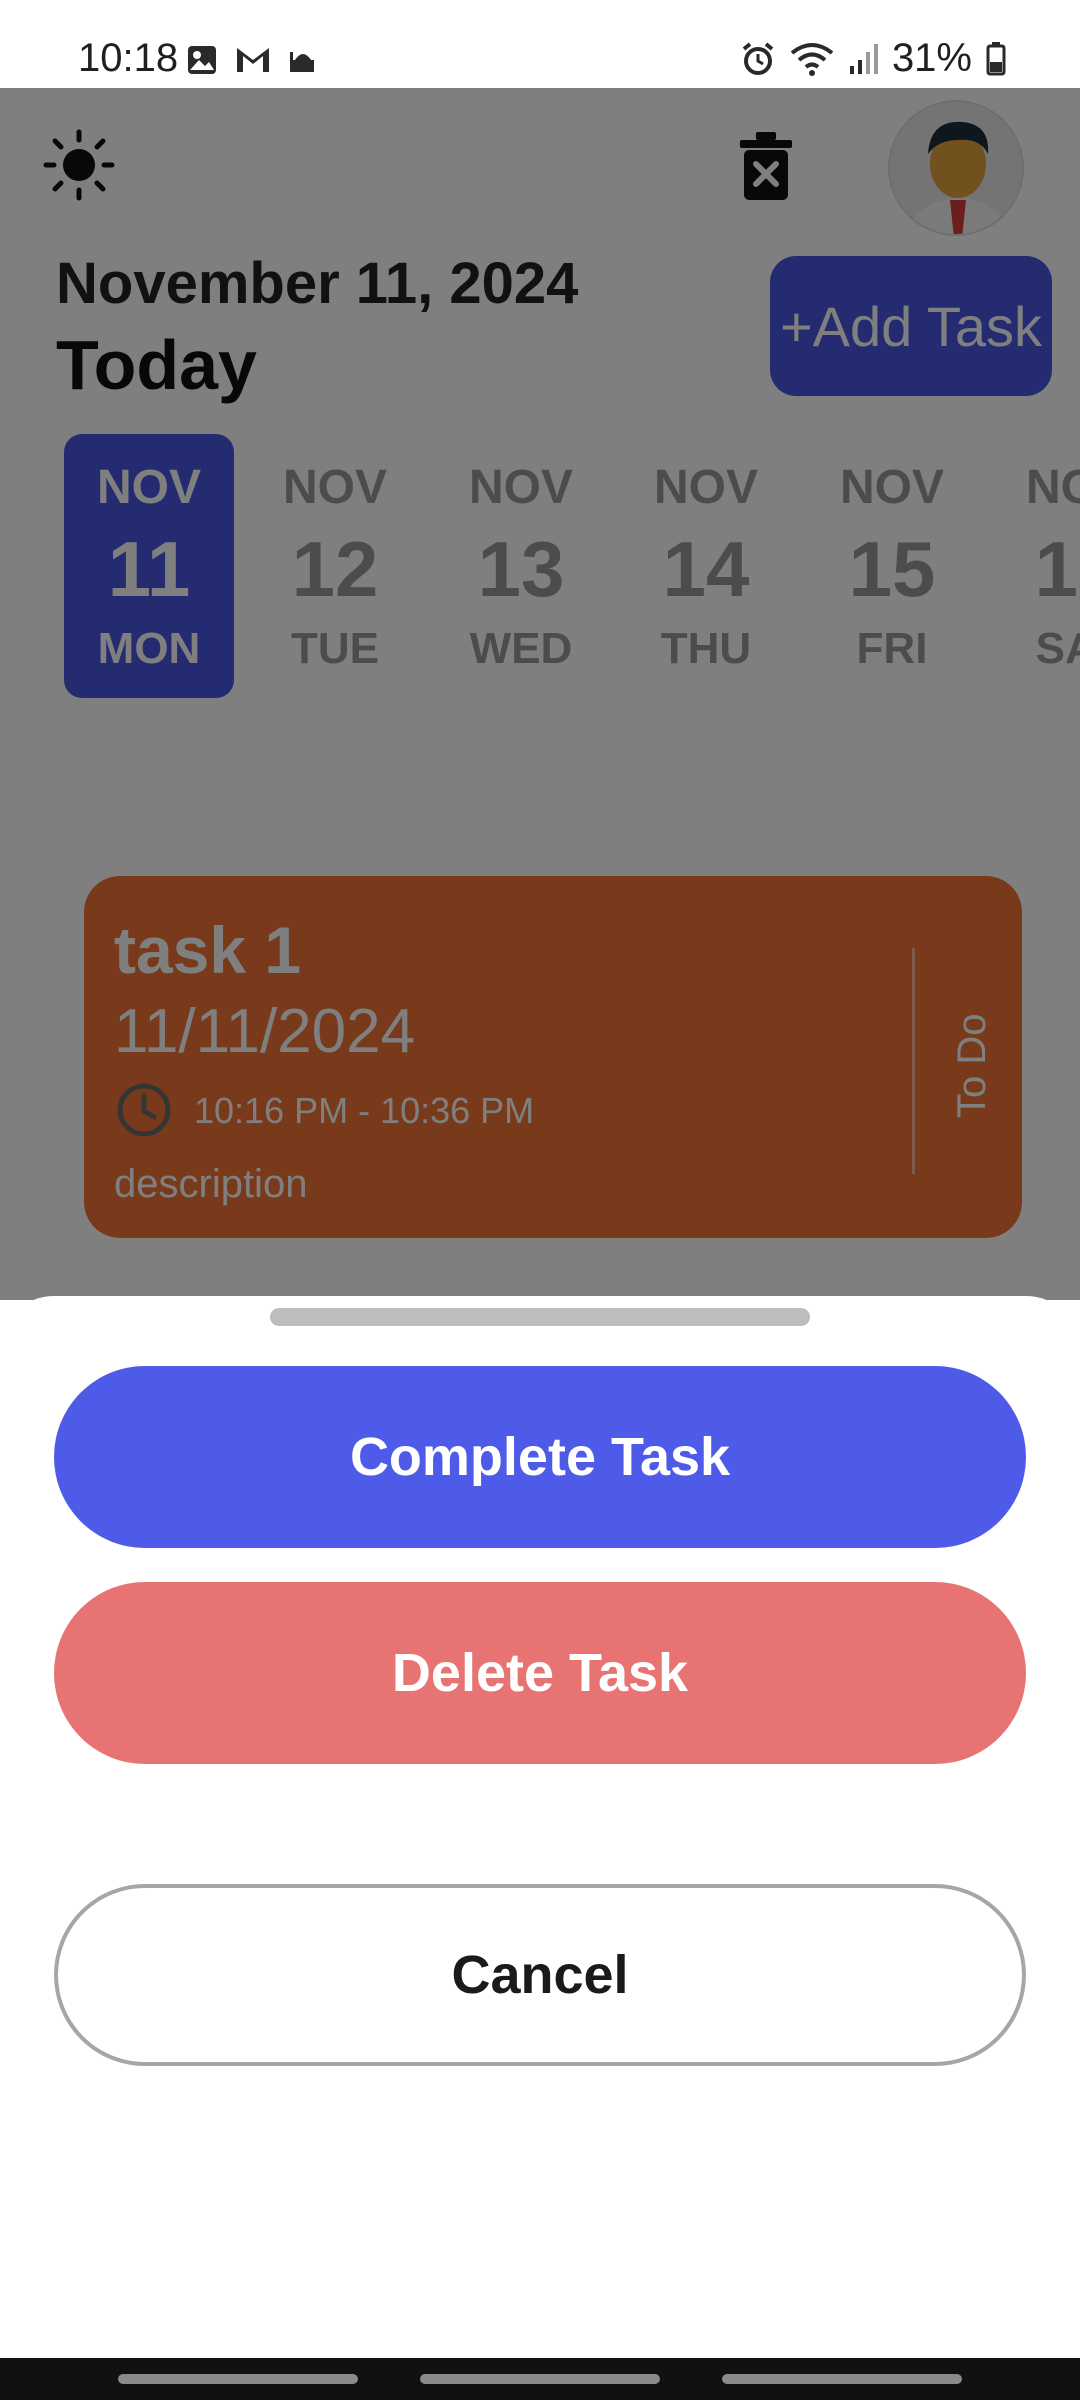  What do you see at coordinates (302, 62) in the screenshot?
I see `mosque-icon` at bounding box center [302, 62].